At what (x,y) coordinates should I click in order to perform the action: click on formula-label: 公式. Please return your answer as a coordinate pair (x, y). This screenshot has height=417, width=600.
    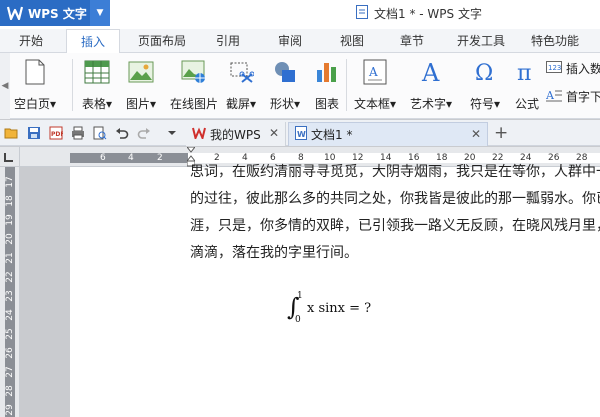
    Looking at the image, I should click on (526, 104).